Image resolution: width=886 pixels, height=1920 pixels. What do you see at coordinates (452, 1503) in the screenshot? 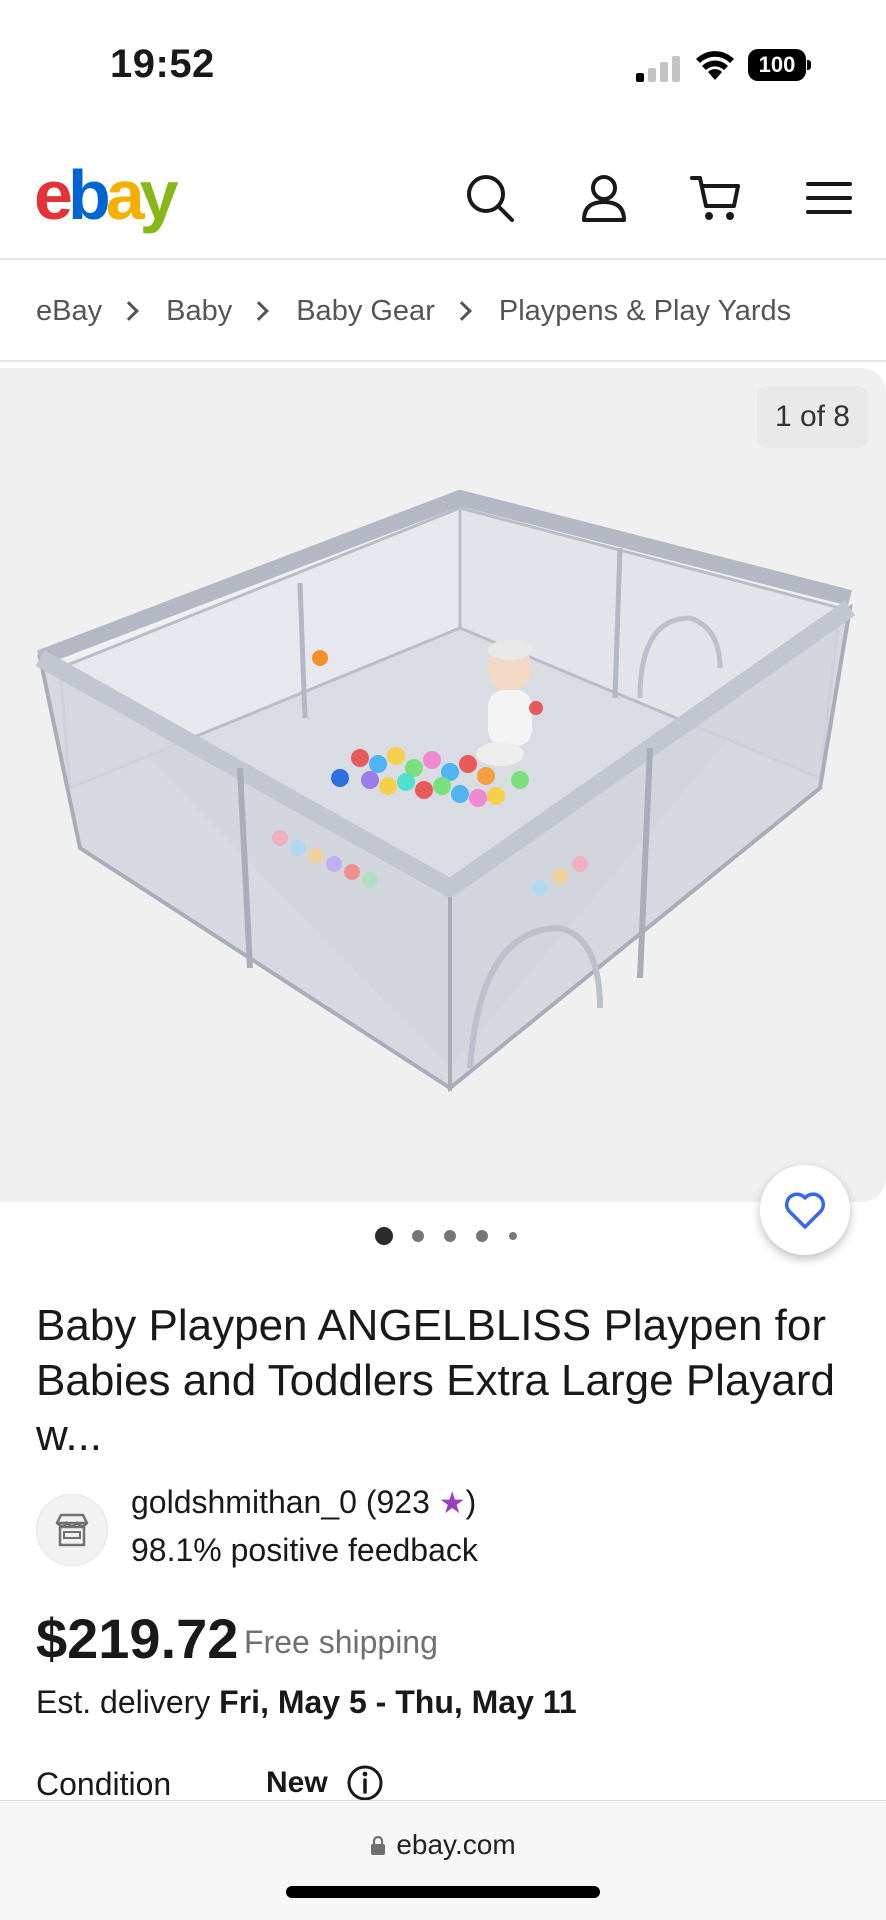
I see `star-icon: ★` at bounding box center [452, 1503].